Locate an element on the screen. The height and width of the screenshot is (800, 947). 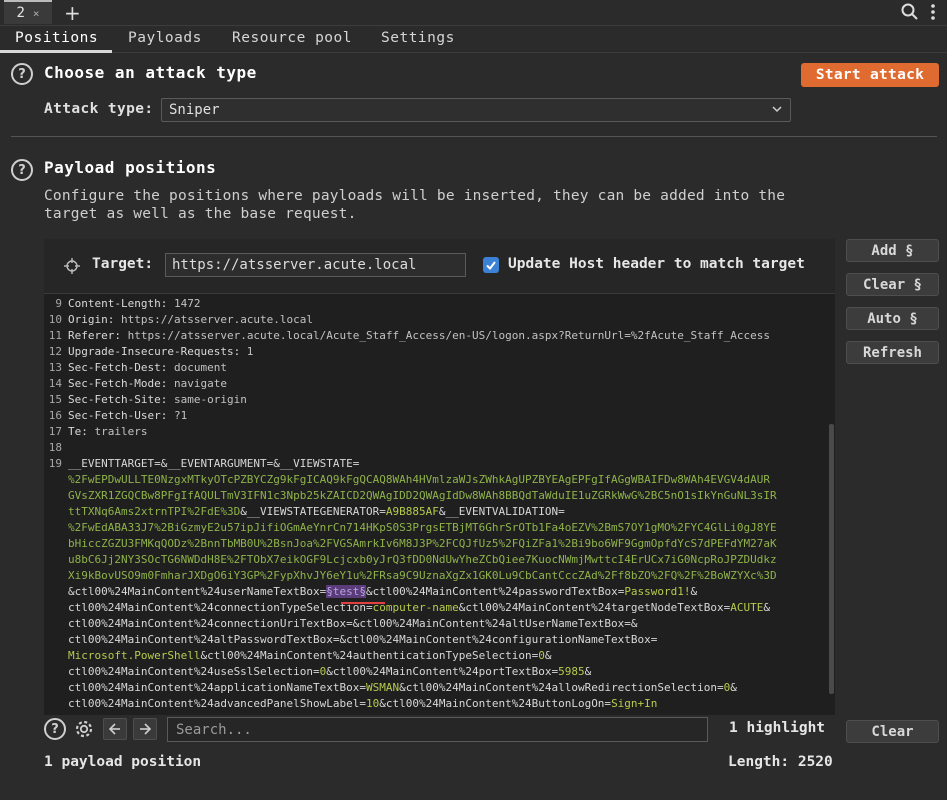
request-length: Length: 2520 is located at coordinates (780, 762).